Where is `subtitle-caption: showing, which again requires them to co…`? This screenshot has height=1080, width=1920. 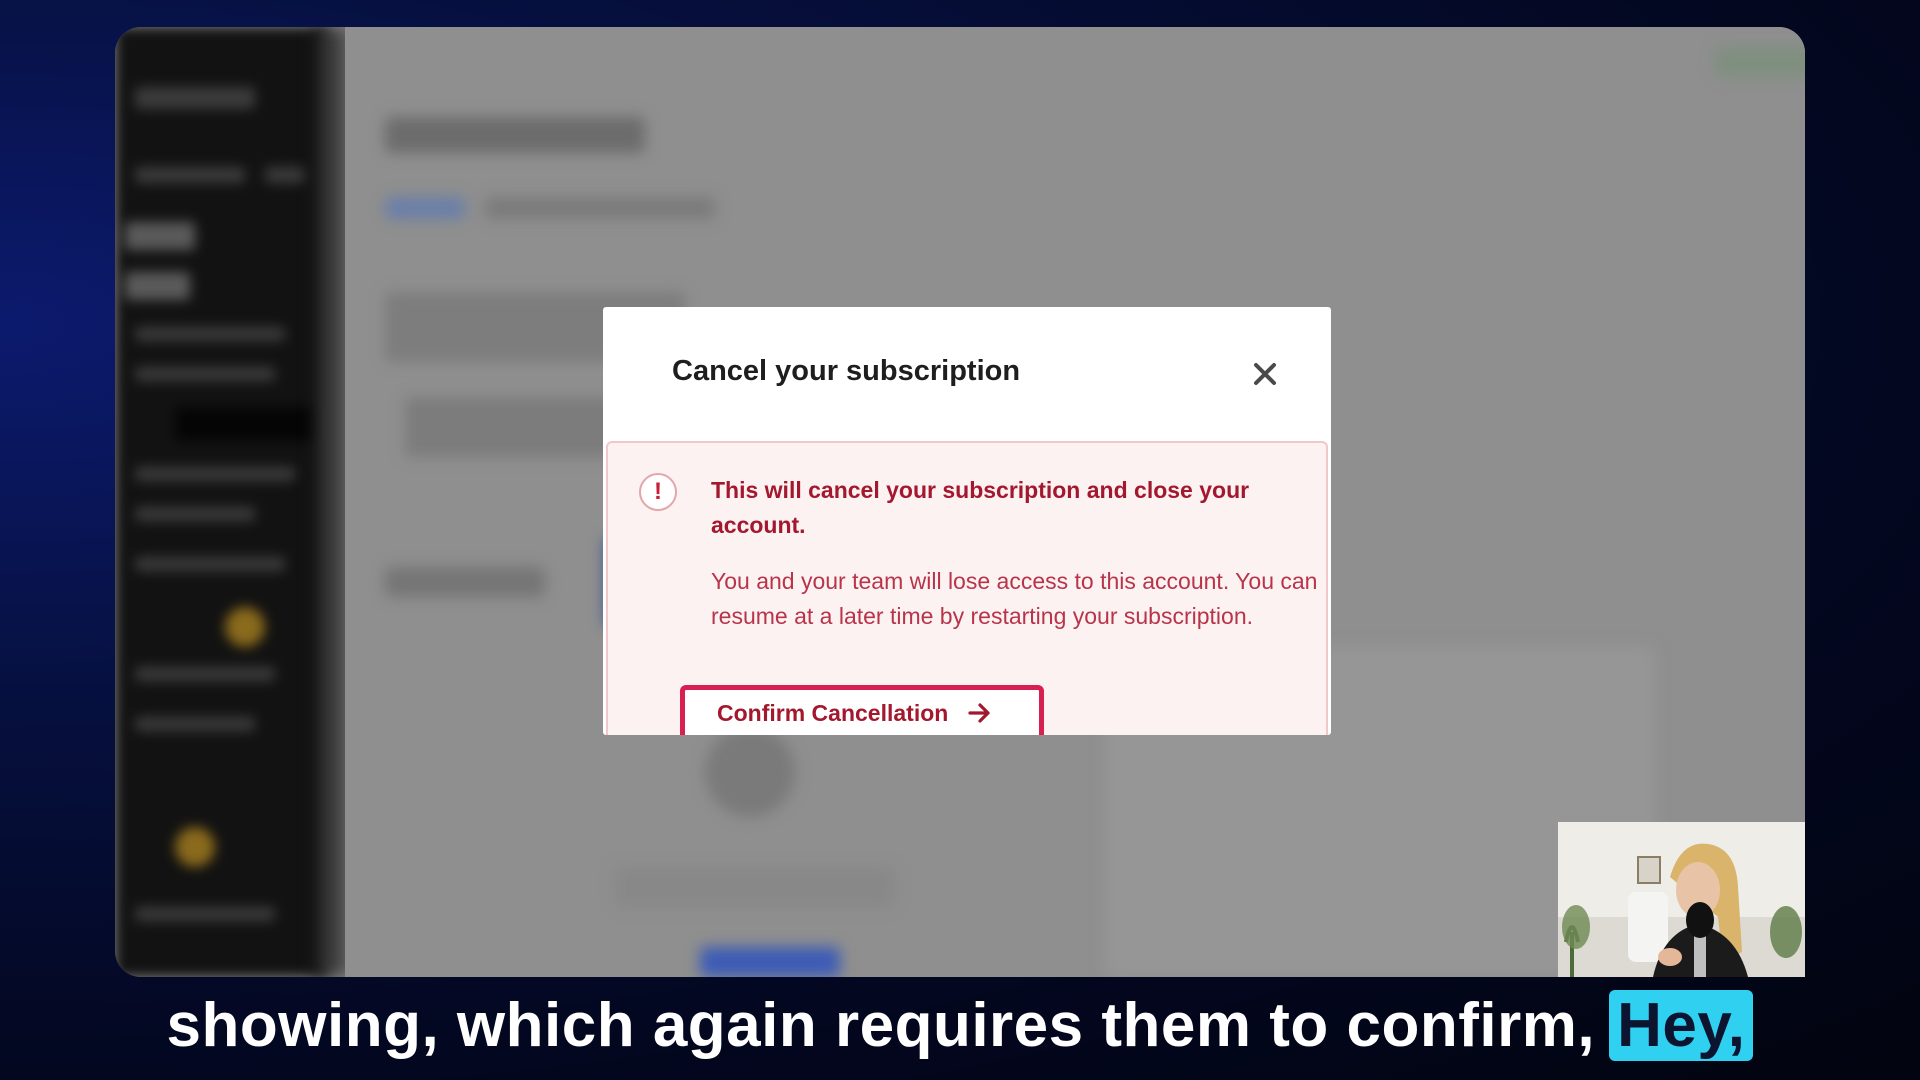 subtitle-caption: showing, which again requires them to co… is located at coordinates (960, 1025).